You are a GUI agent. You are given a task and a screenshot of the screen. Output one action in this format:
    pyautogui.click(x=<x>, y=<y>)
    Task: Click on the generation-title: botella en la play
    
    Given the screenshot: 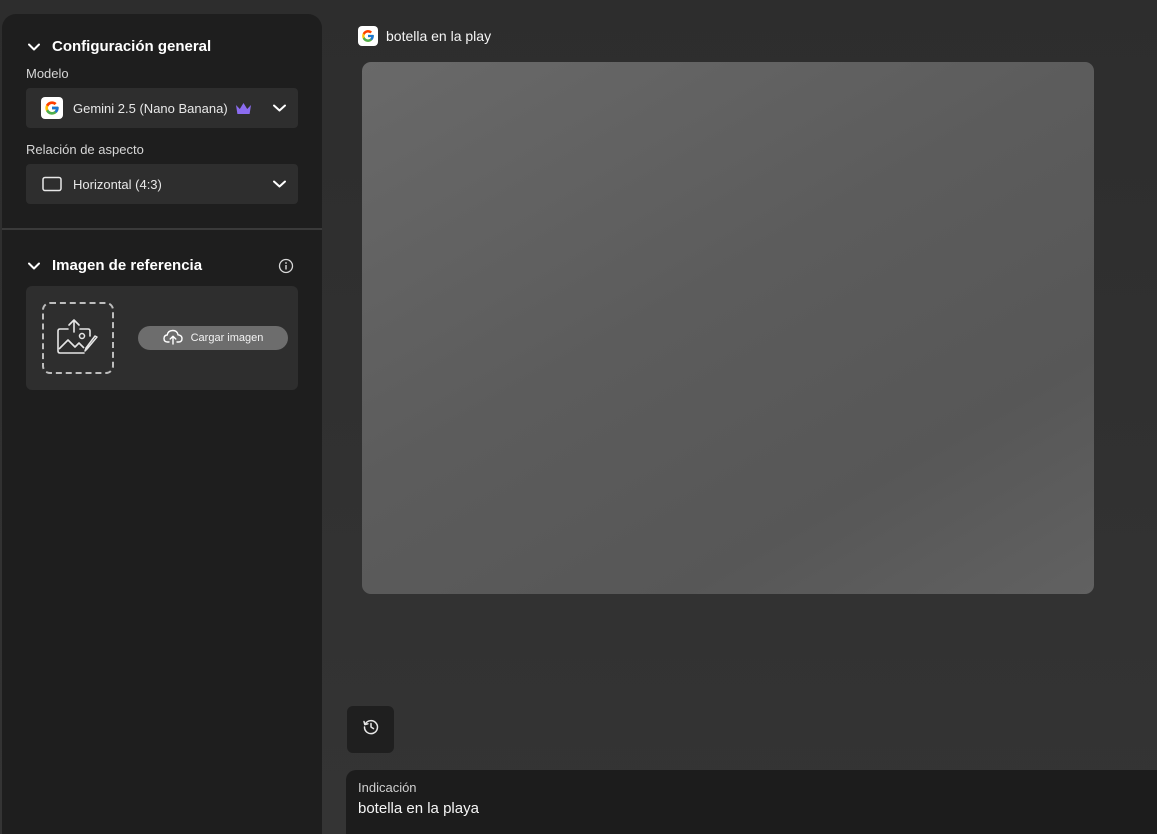 What is the action you would take?
    pyautogui.click(x=424, y=36)
    